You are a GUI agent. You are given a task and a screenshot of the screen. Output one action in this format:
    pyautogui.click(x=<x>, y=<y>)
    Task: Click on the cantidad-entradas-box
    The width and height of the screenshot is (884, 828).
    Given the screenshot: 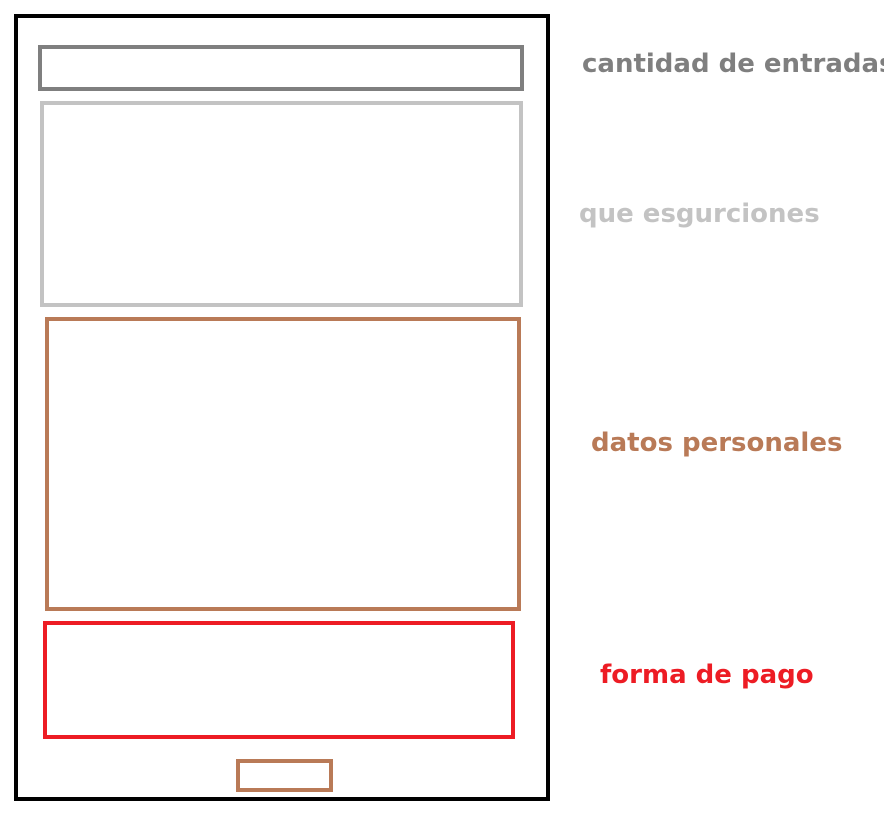 What is the action you would take?
    pyautogui.click(x=281, y=68)
    